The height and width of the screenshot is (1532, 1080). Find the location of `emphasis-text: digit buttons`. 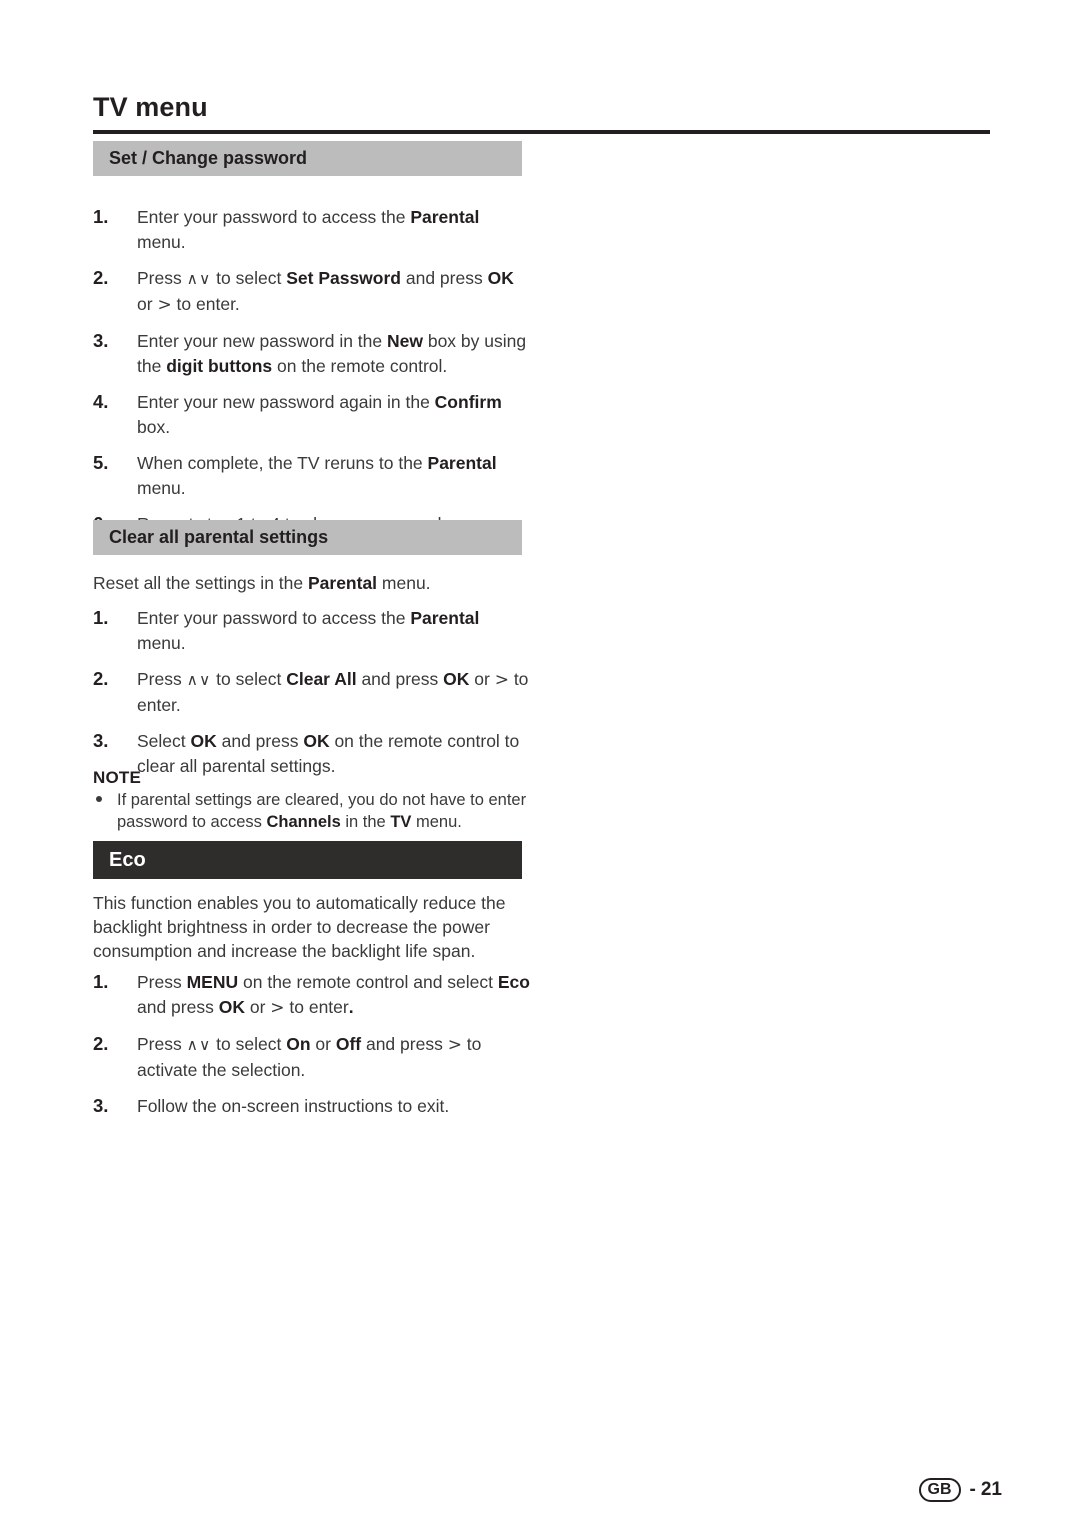

emphasis-text: digit buttons is located at coordinates (219, 365).